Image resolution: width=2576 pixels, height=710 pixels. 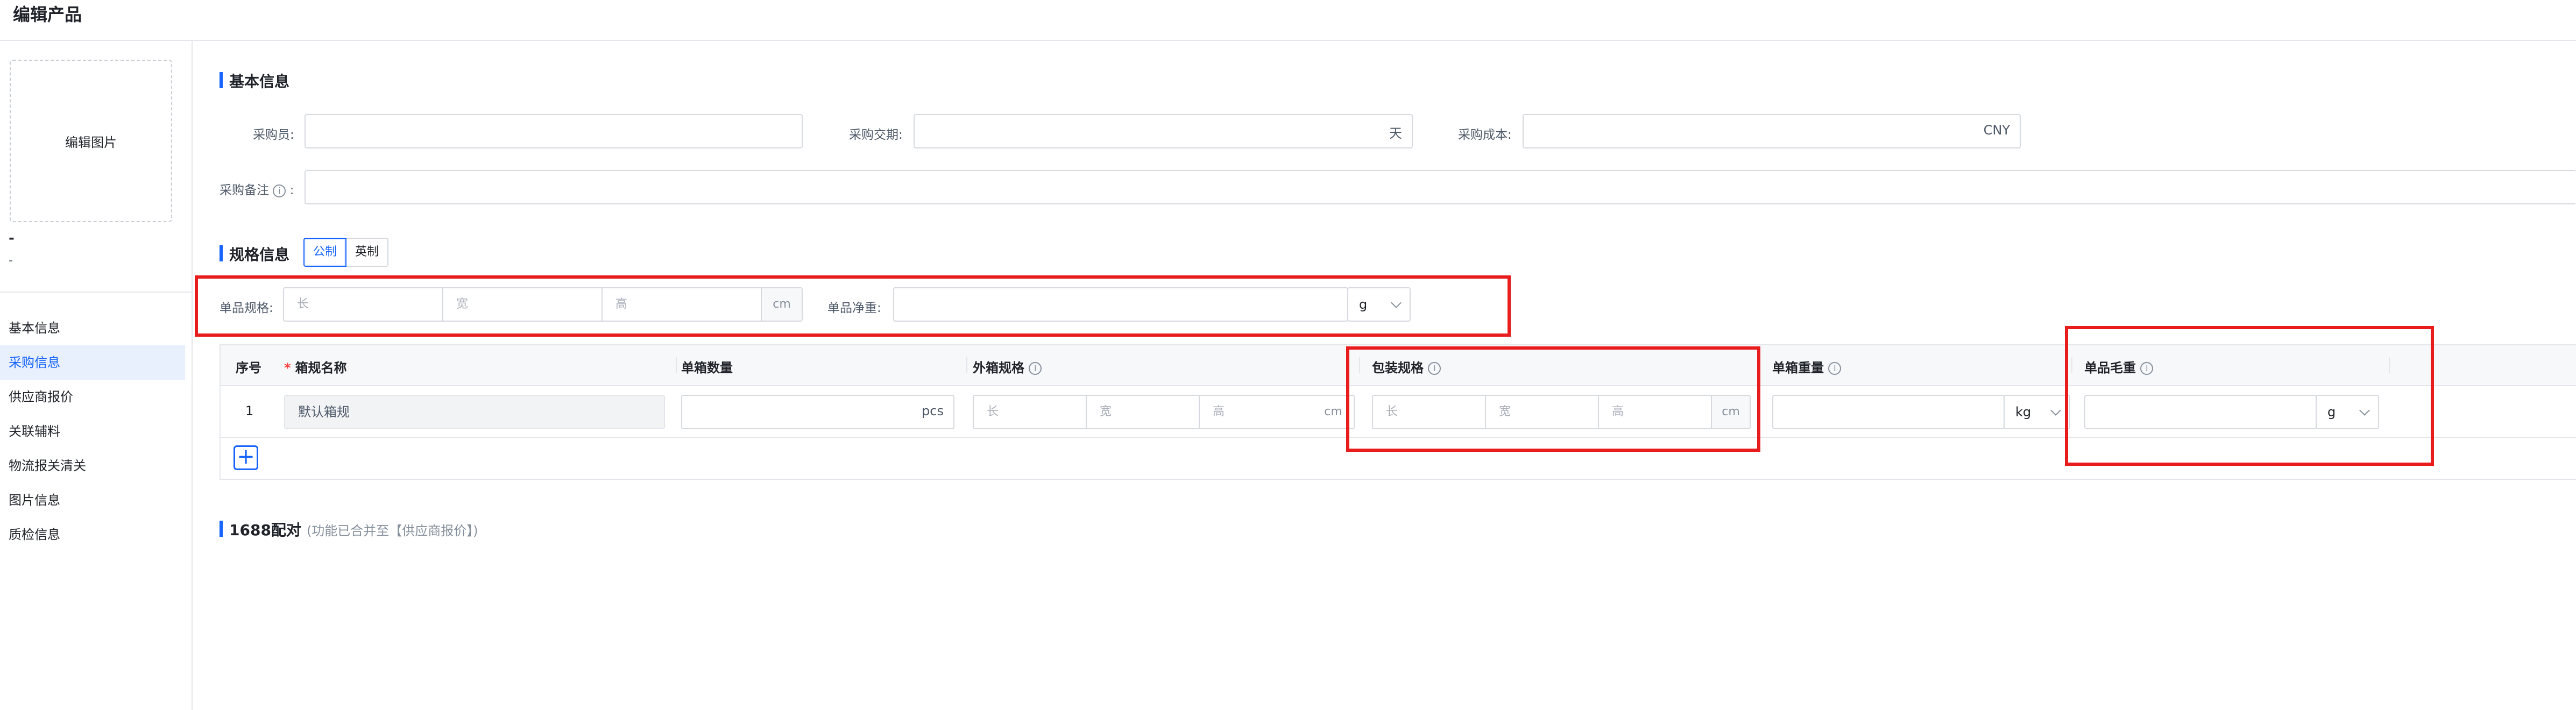 What do you see at coordinates (47, 14) in the screenshot?
I see `page-title: 编辑产品` at bounding box center [47, 14].